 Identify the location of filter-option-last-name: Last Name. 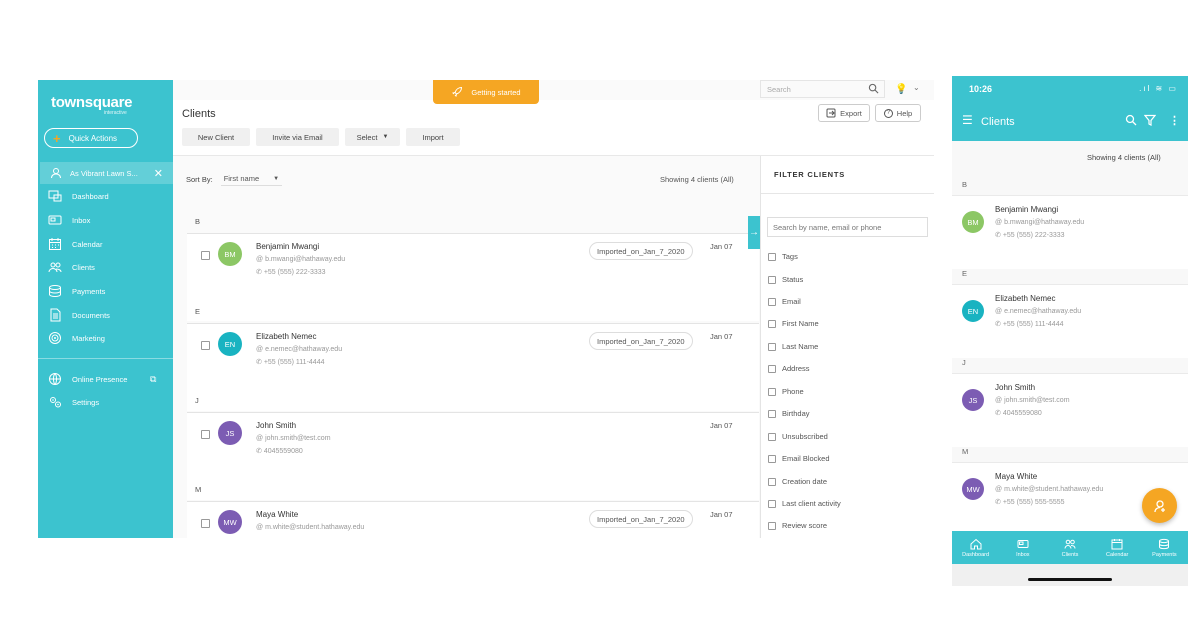
(793, 346).